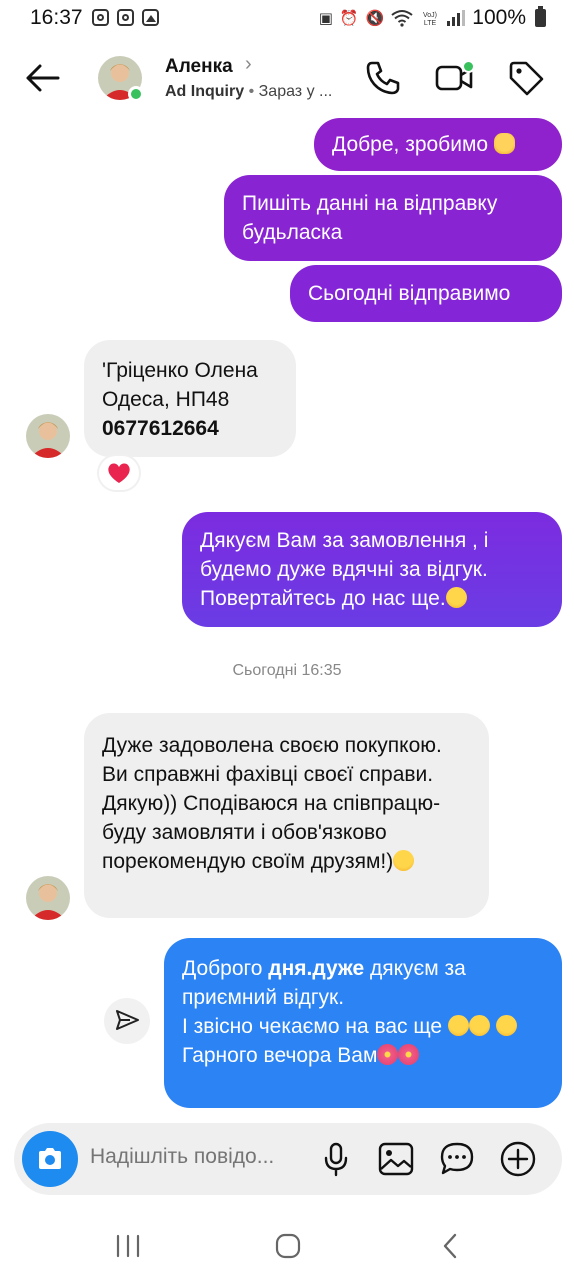 The width and height of the screenshot is (574, 1280). I want to click on home-icon, so click(288, 1246).